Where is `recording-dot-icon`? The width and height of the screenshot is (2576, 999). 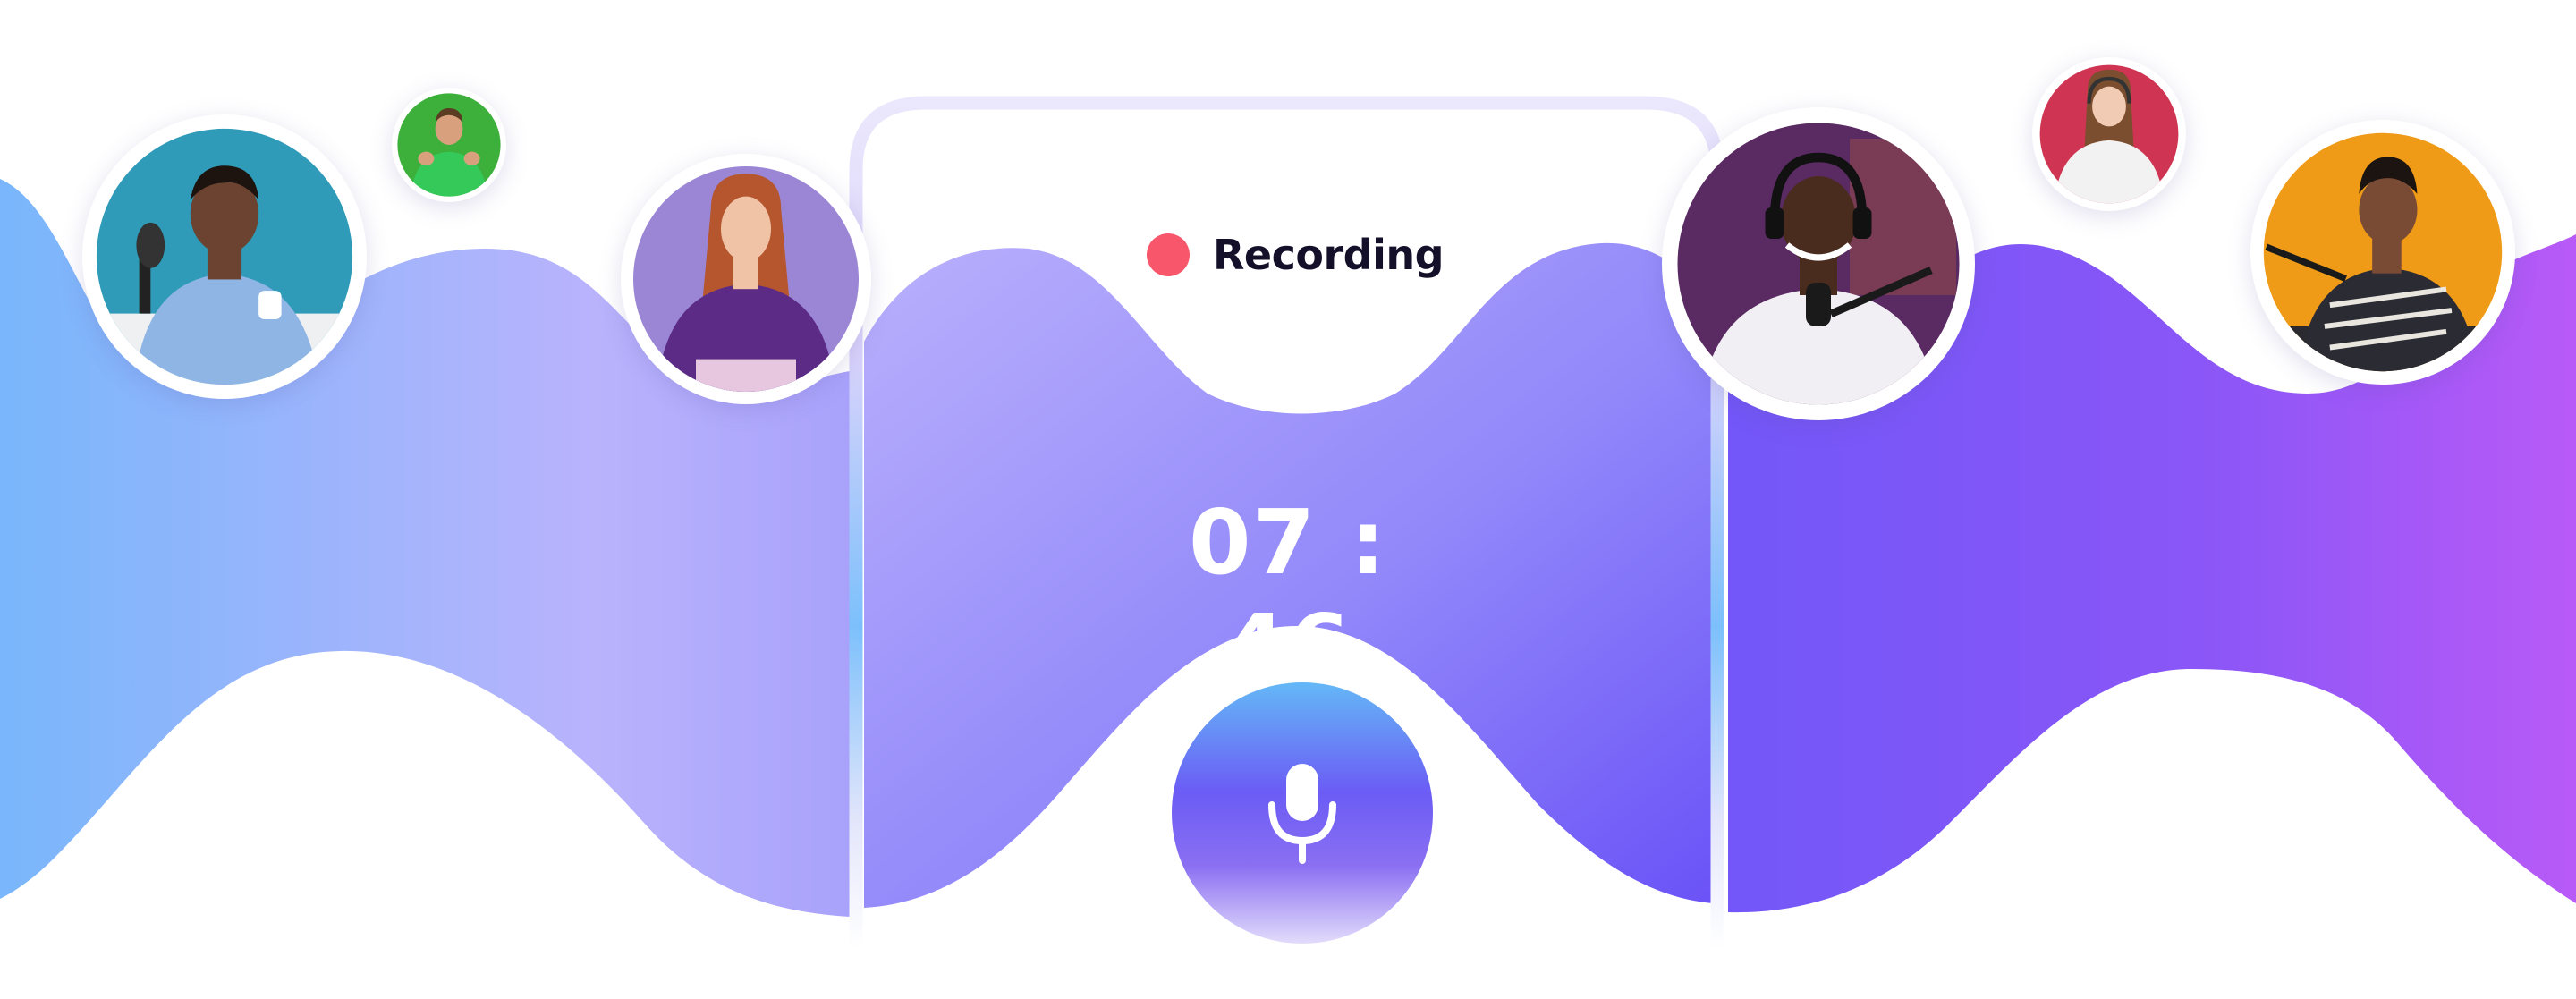
recording-dot-icon is located at coordinates (1168, 255).